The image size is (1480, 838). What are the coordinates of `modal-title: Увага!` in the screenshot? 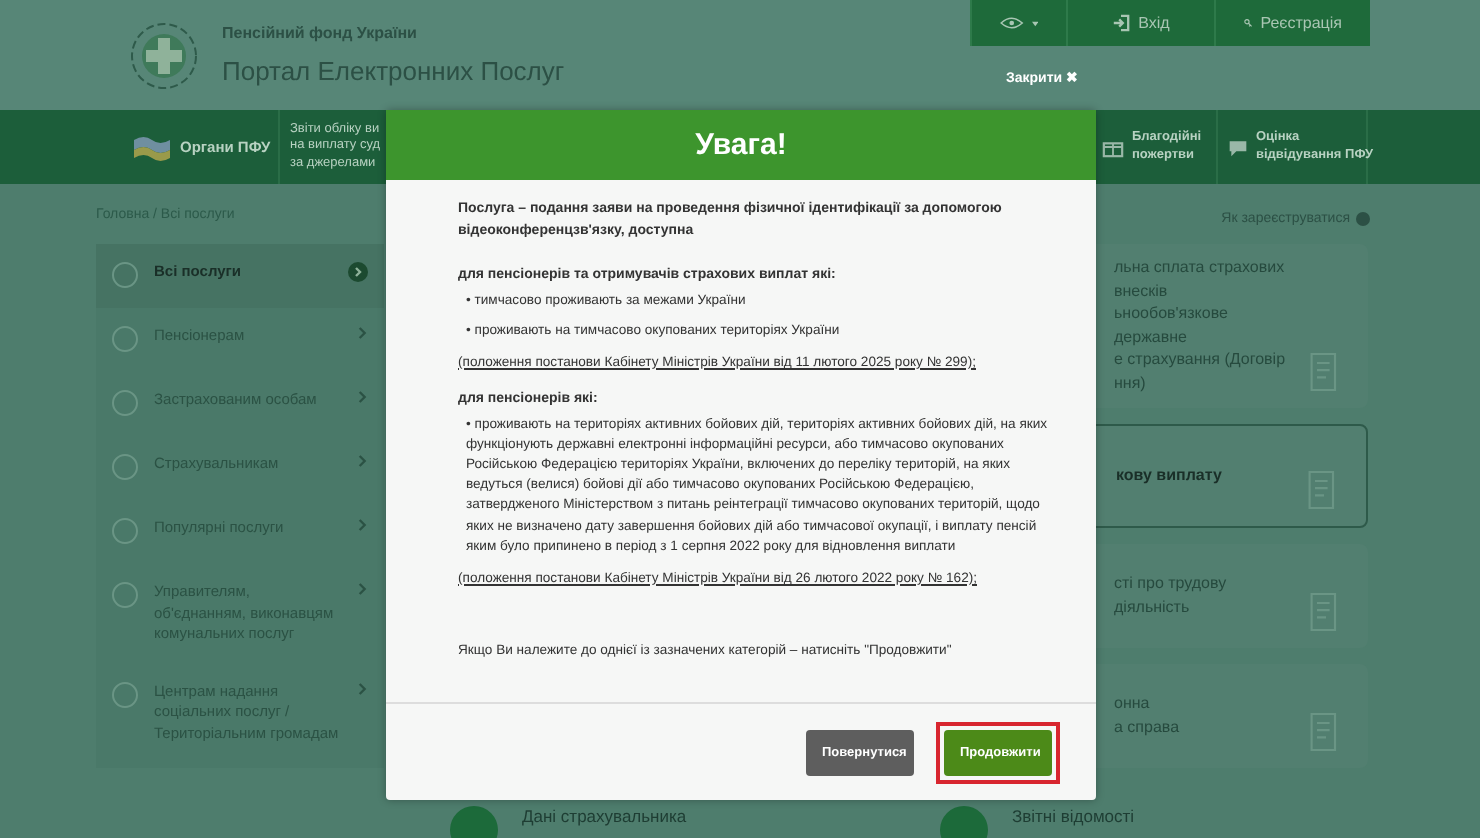 It's located at (741, 145).